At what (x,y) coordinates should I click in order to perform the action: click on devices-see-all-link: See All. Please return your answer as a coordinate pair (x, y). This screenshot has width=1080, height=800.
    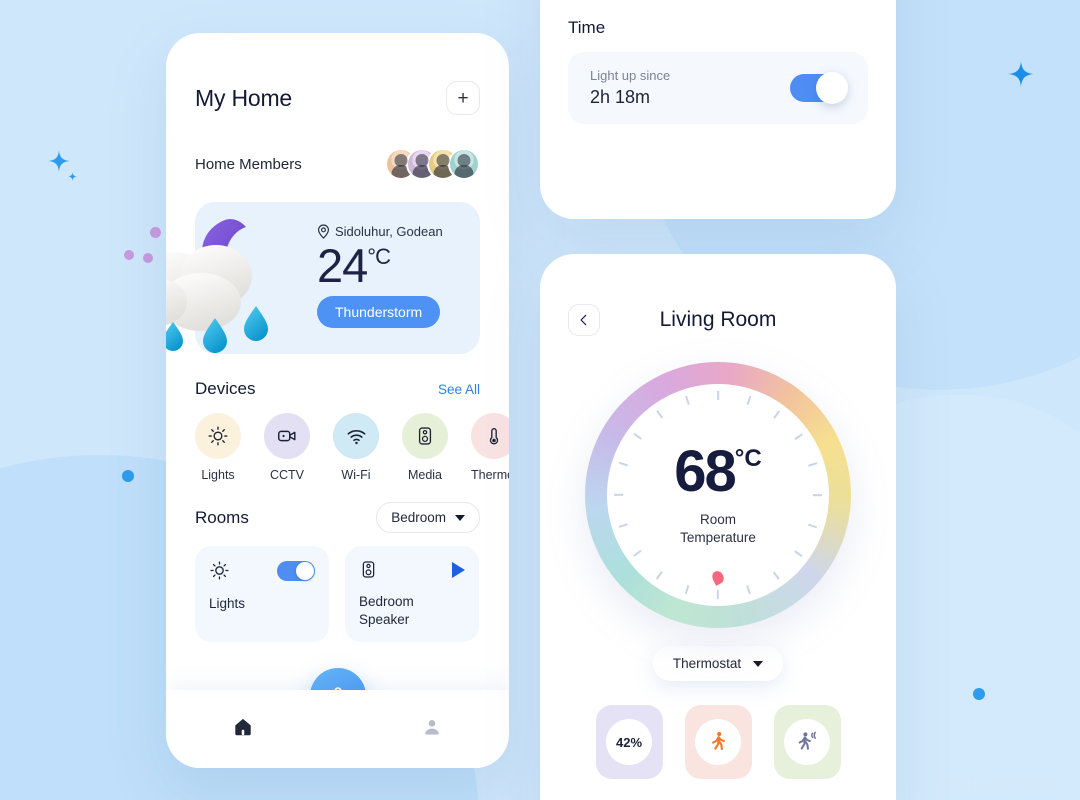
    Looking at the image, I should click on (459, 389).